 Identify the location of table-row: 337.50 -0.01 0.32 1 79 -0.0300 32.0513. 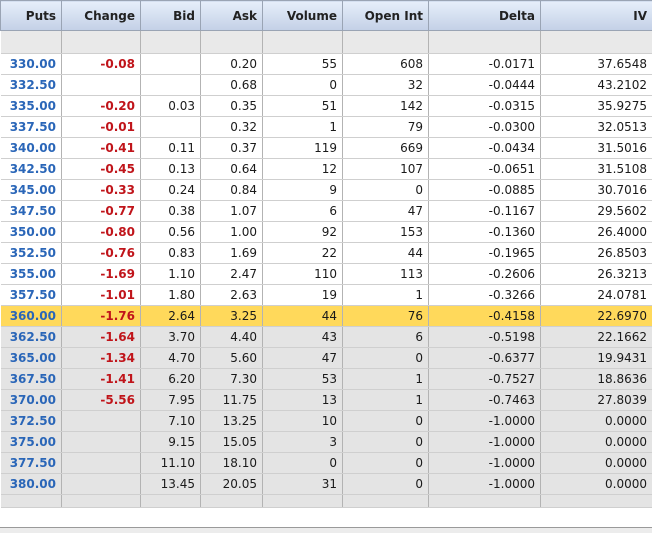
(326, 127).